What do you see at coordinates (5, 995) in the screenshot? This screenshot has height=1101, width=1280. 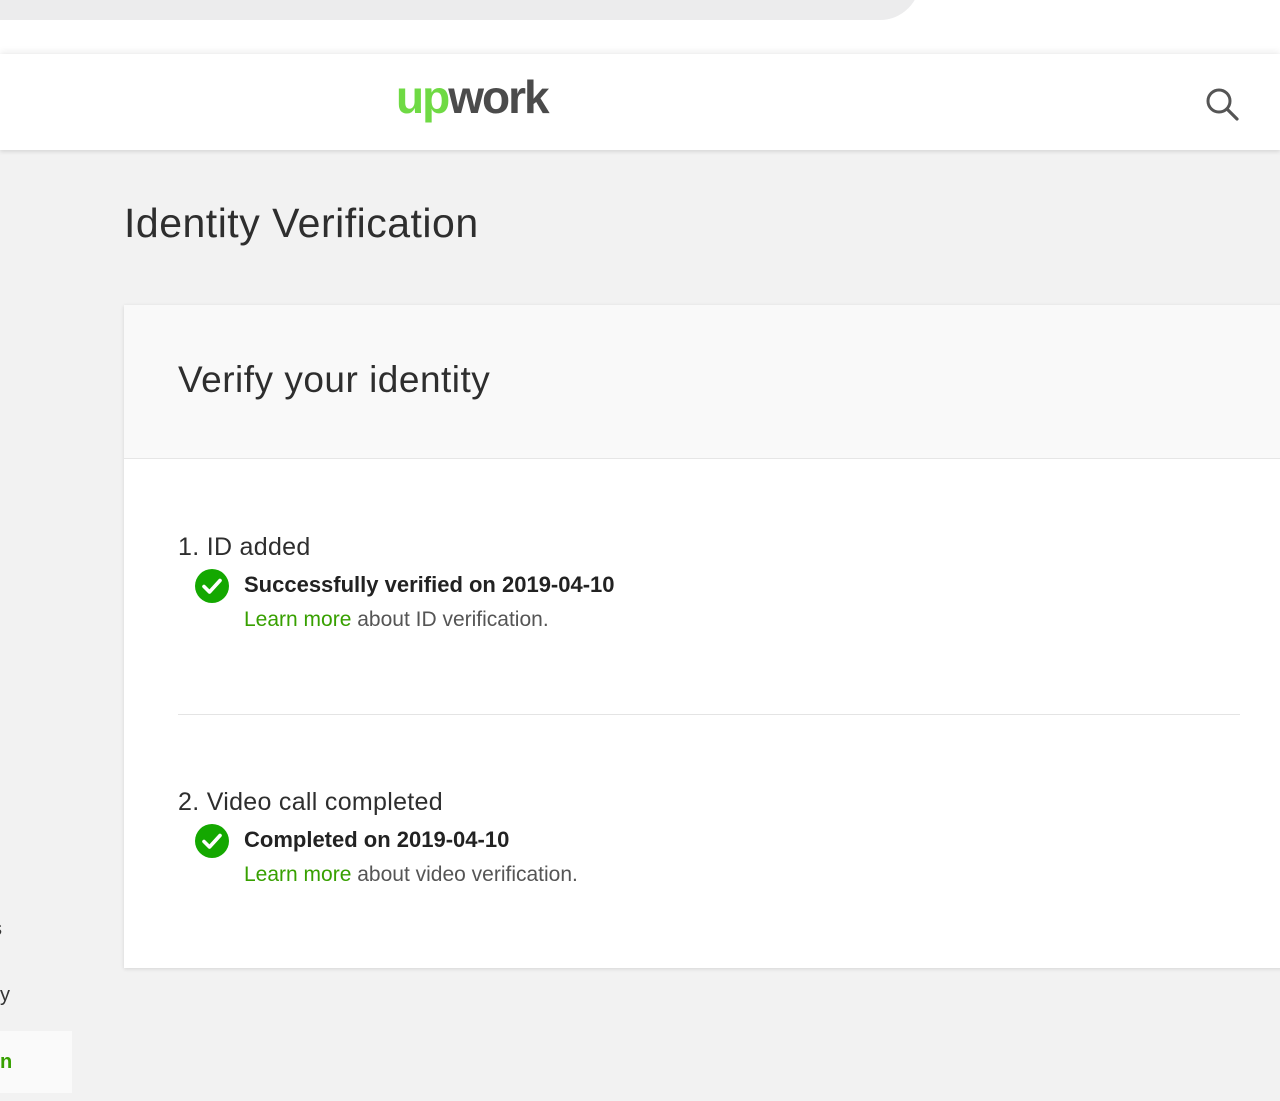 I see `sidebar-item: y` at bounding box center [5, 995].